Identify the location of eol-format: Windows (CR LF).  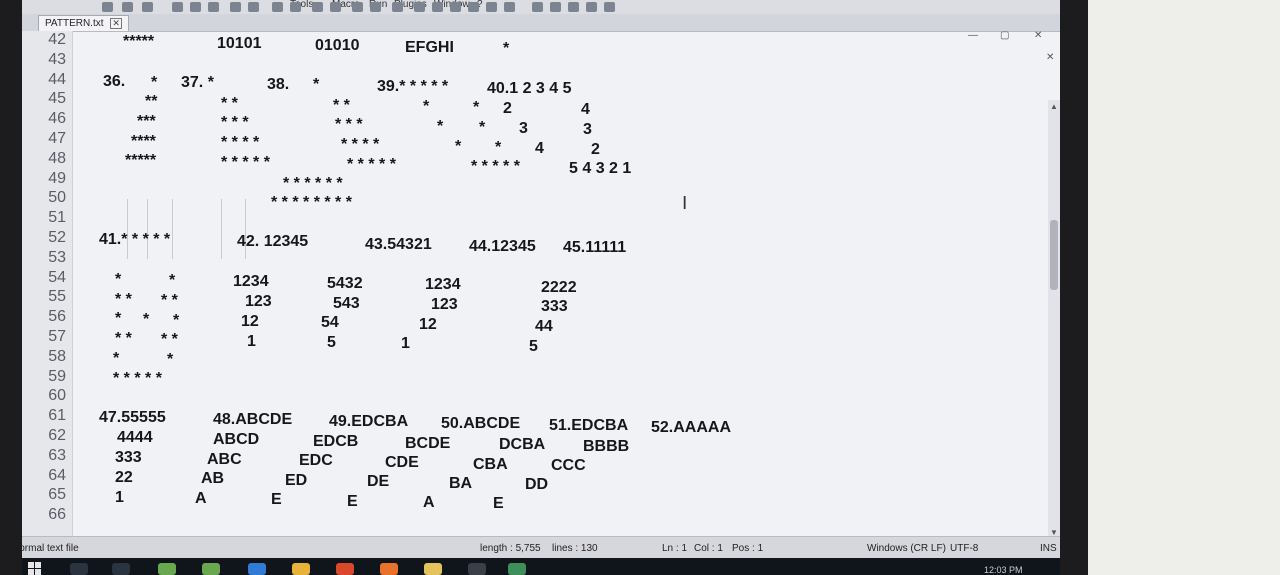
(906, 548).